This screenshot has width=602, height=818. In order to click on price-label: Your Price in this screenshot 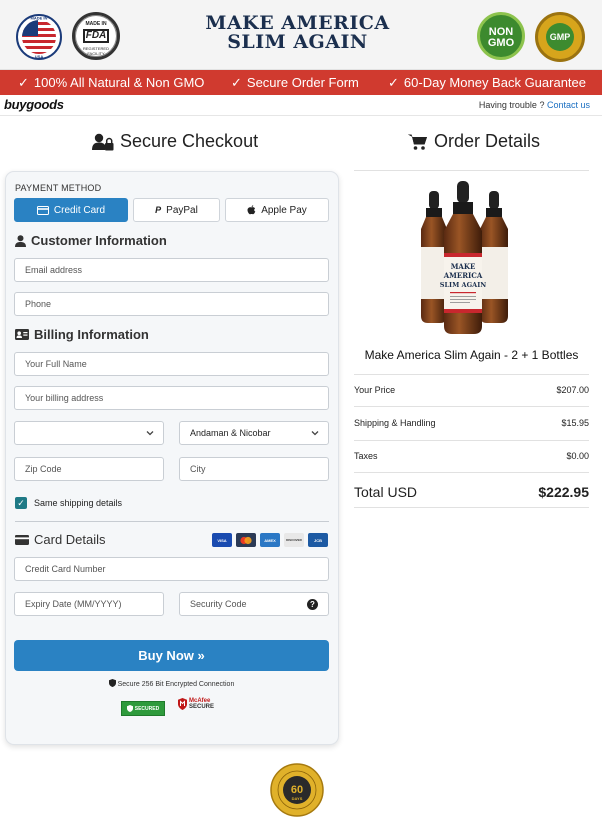, I will do `click(375, 390)`.